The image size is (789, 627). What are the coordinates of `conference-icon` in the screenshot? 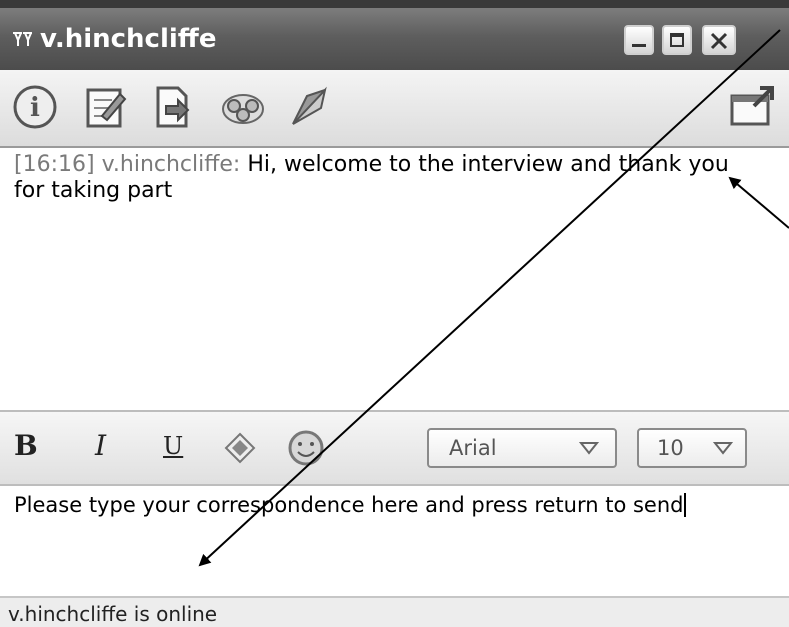 It's located at (243, 107).